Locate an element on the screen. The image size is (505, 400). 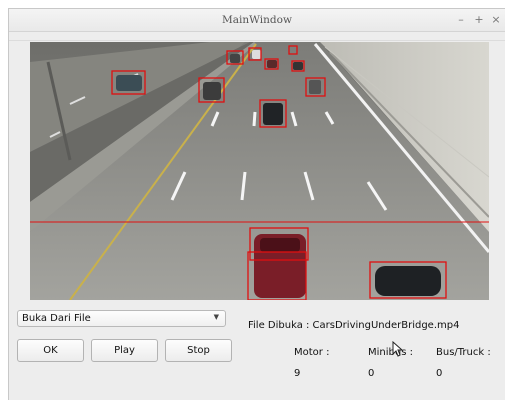
minibus-count-value: 0 is located at coordinates (371, 373).